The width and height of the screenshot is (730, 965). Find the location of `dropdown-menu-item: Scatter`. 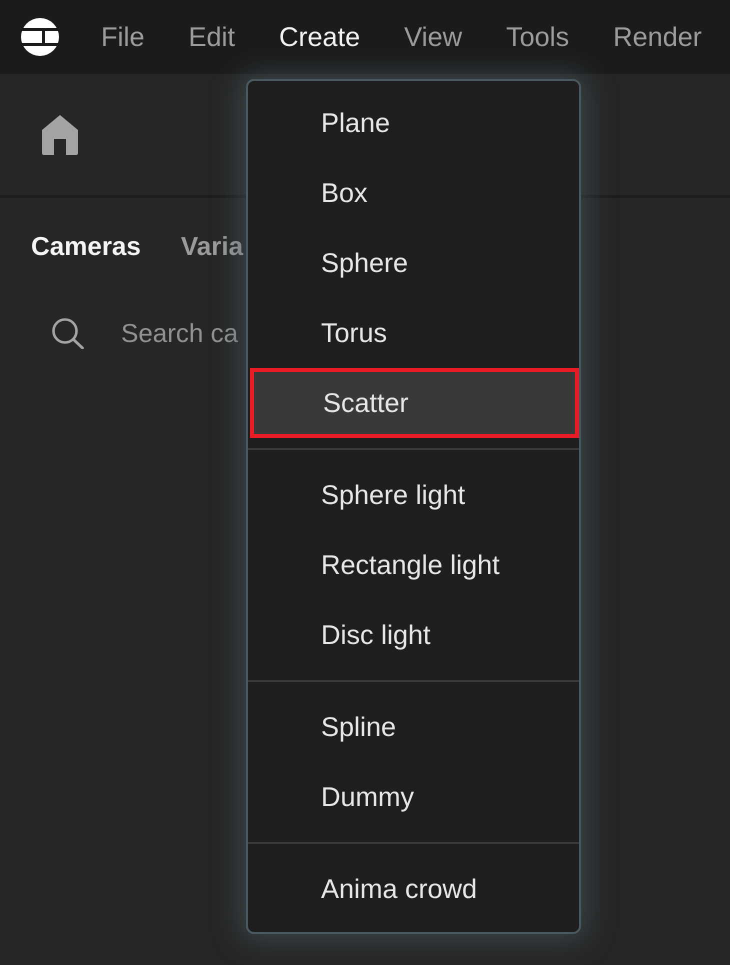

dropdown-menu-item: Scatter is located at coordinates (414, 403).